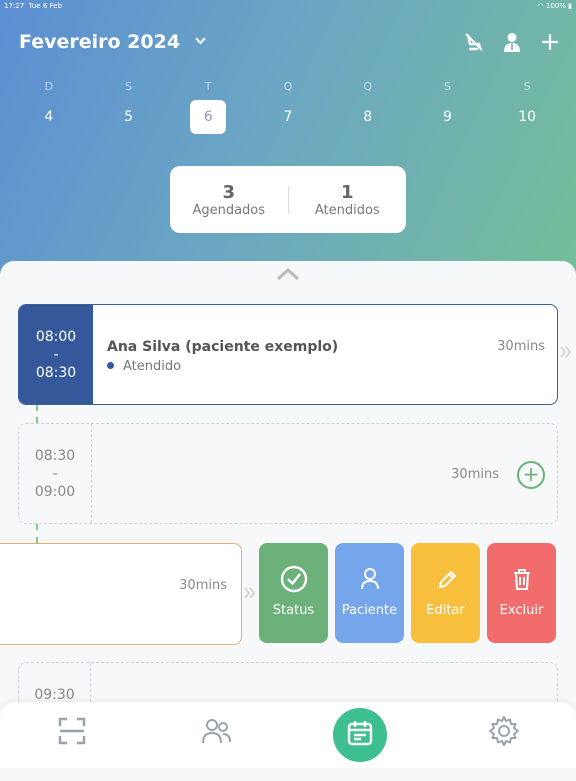 The width and height of the screenshot is (576, 781). What do you see at coordinates (445, 580) in the screenshot?
I see `pencil-icon` at bounding box center [445, 580].